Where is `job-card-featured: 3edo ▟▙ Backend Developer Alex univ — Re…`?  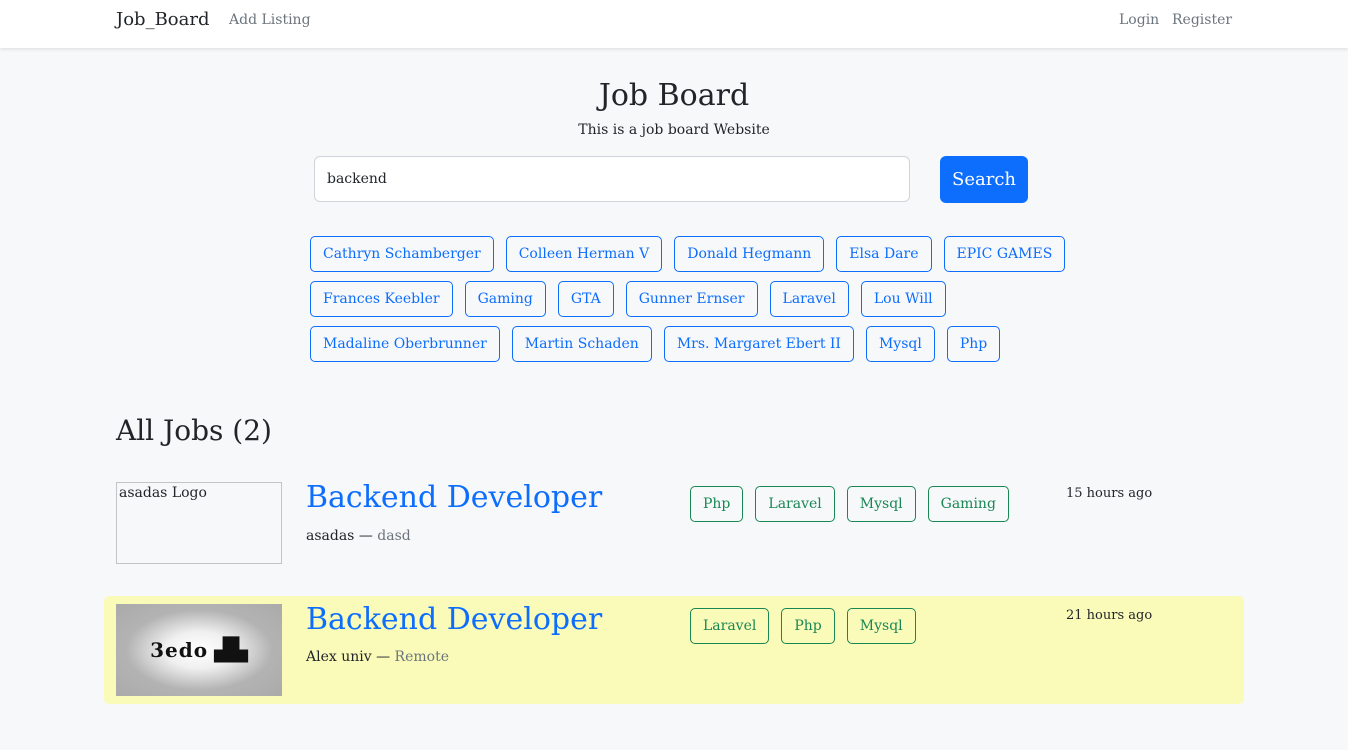 job-card-featured: 3edo ▟▙ Backend Developer Alex univ — Re… is located at coordinates (674, 650).